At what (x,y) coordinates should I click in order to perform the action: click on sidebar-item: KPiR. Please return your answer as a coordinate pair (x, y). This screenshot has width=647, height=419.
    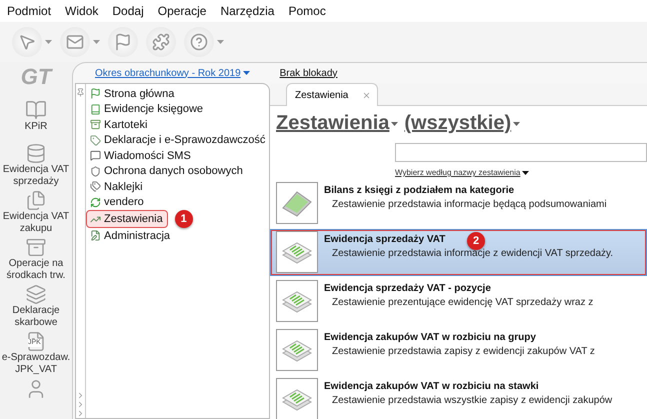
    Looking at the image, I should click on (36, 120).